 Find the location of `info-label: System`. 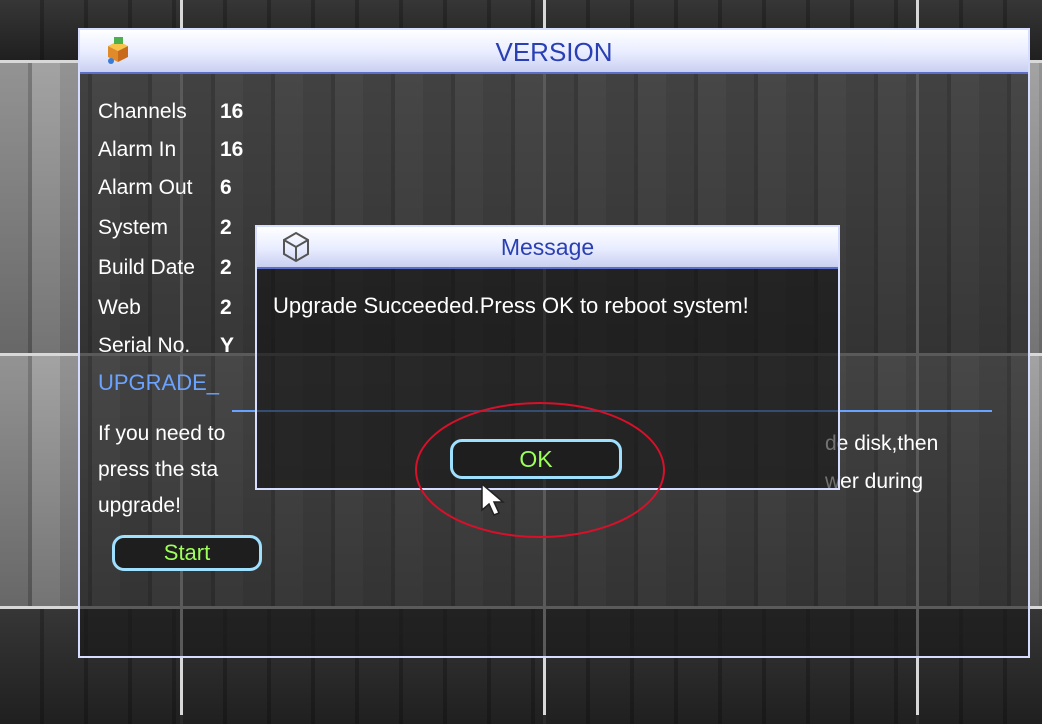

info-label: System is located at coordinates (133, 227).